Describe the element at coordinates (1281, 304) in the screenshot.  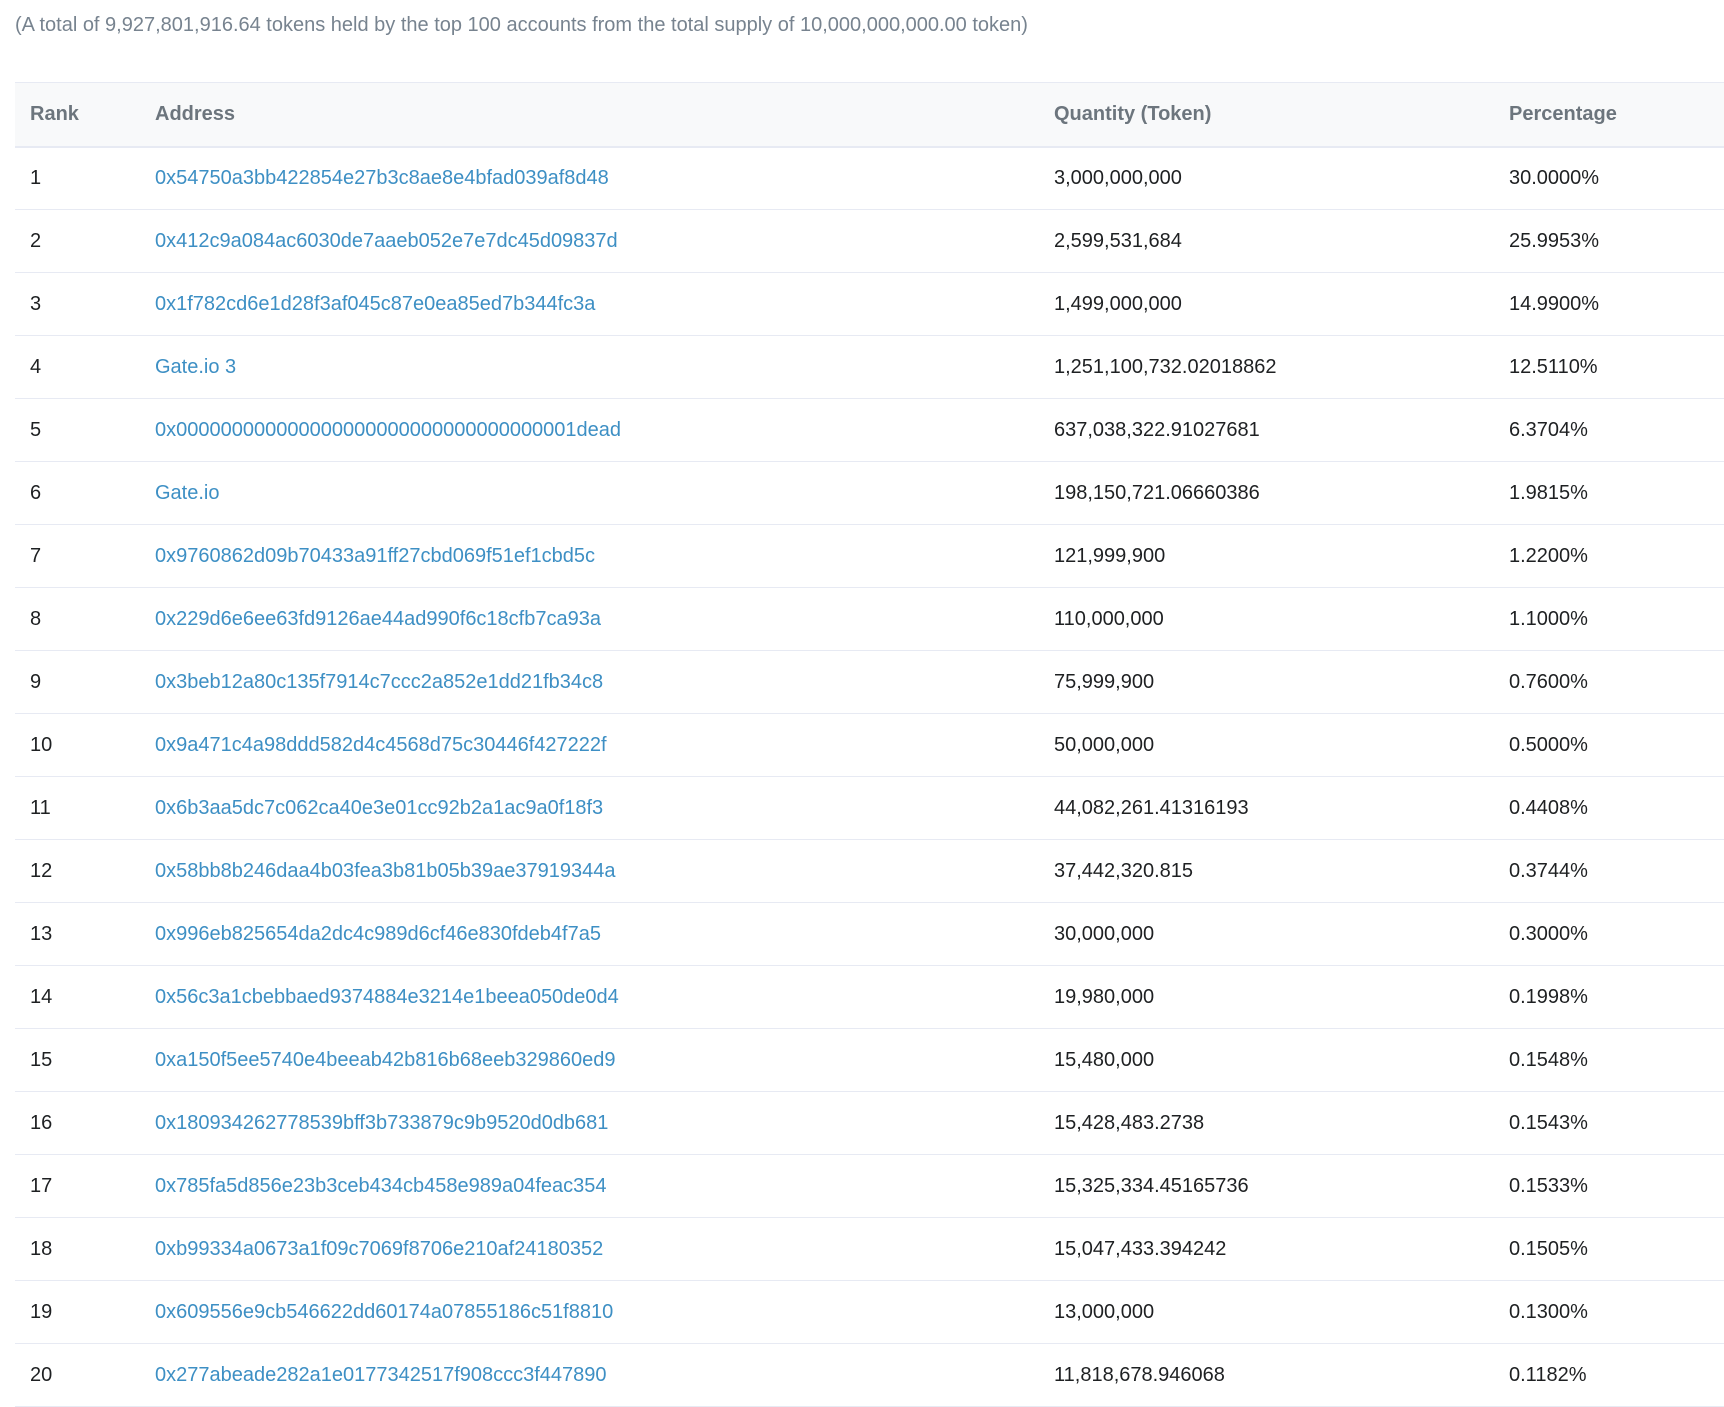
I see `quantity-cell: 1,499,000,000` at that location.